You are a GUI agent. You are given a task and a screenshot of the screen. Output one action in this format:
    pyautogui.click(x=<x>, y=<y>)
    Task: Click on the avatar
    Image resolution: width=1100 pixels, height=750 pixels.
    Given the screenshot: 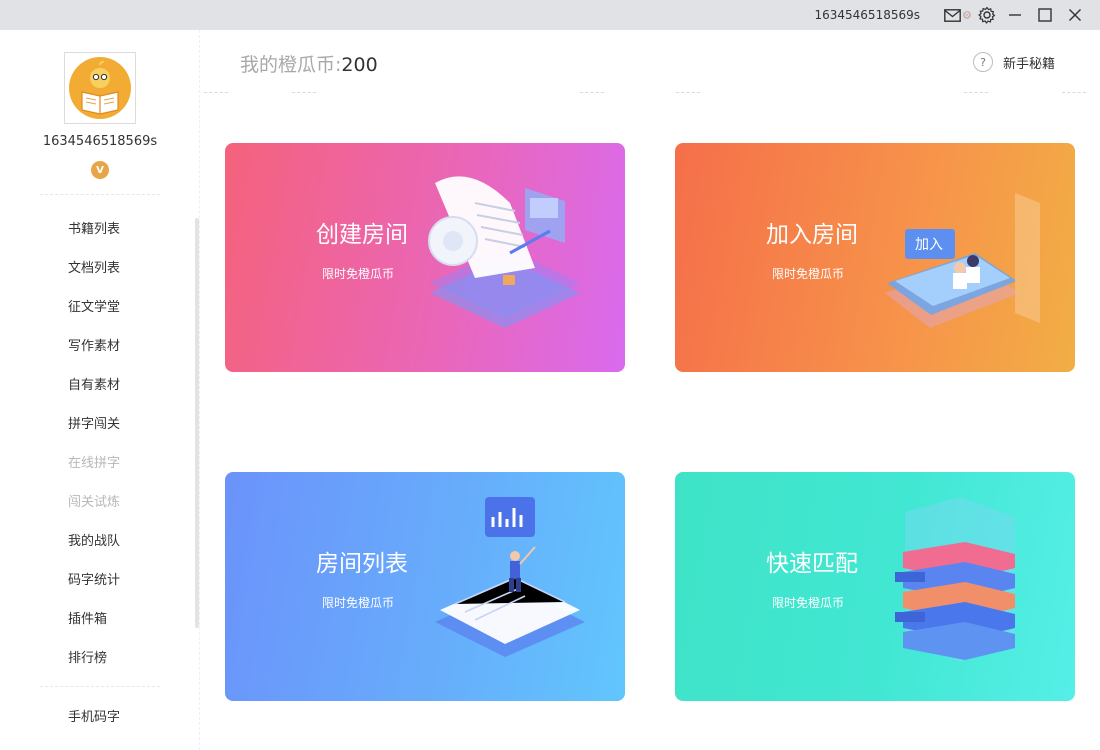 What is the action you would take?
    pyautogui.click(x=100, y=88)
    